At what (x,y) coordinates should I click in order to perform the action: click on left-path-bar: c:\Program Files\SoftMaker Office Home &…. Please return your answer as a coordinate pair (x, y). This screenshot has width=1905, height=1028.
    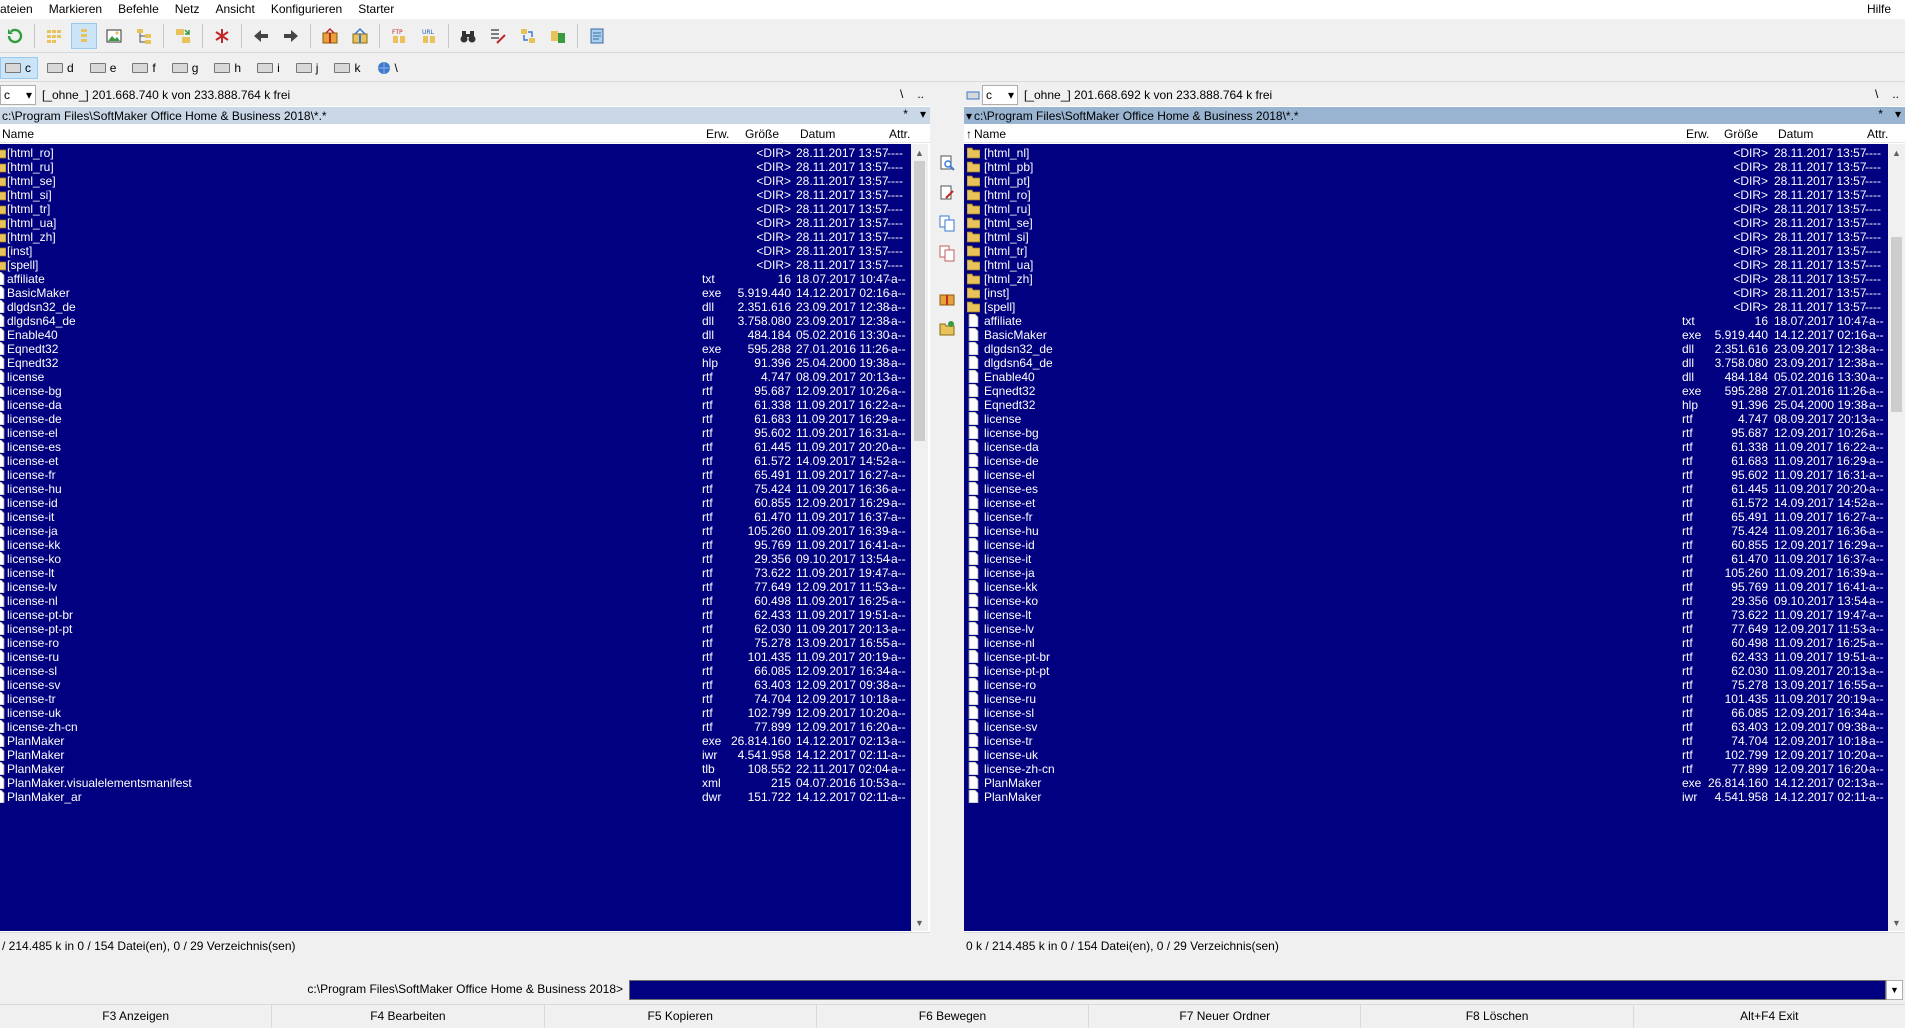
    Looking at the image, I should click on (465, 115).